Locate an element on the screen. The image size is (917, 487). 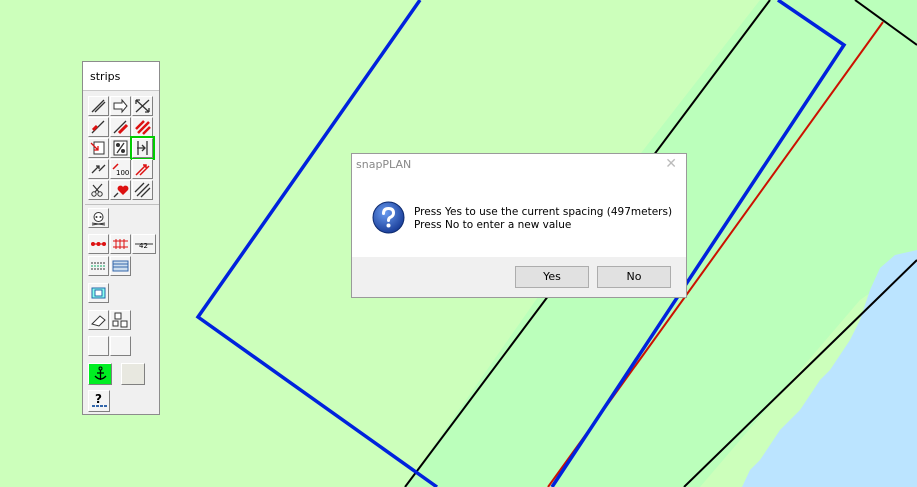
arrow-right-icon is located at coordinates (120, 106).